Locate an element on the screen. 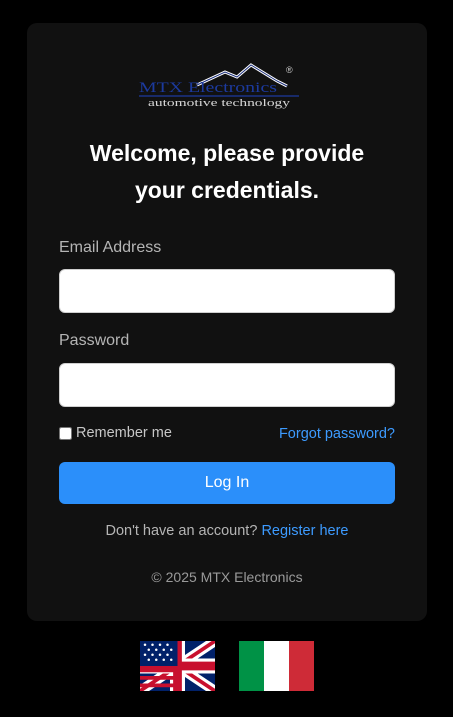 Image resolution: width=453 pixels, height=717 pixels. uk-flag-icon is located at coordinates (177, 666).